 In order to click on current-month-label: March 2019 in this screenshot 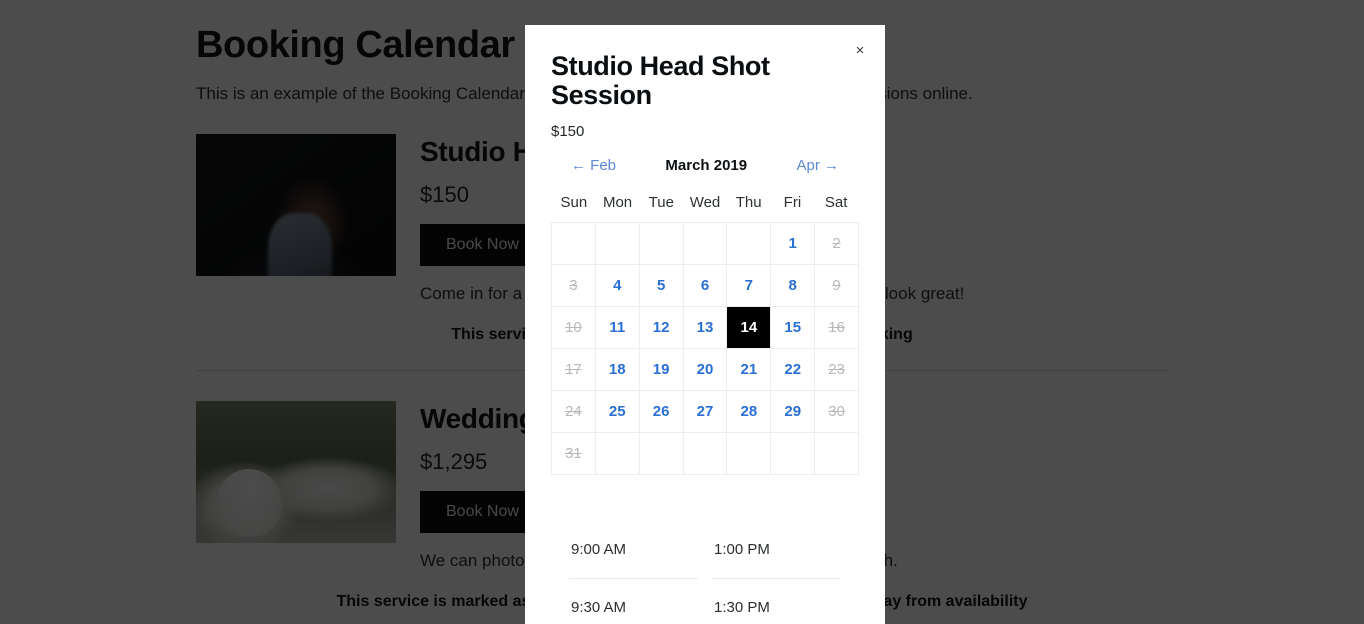, I will do `click(706, 166)`.